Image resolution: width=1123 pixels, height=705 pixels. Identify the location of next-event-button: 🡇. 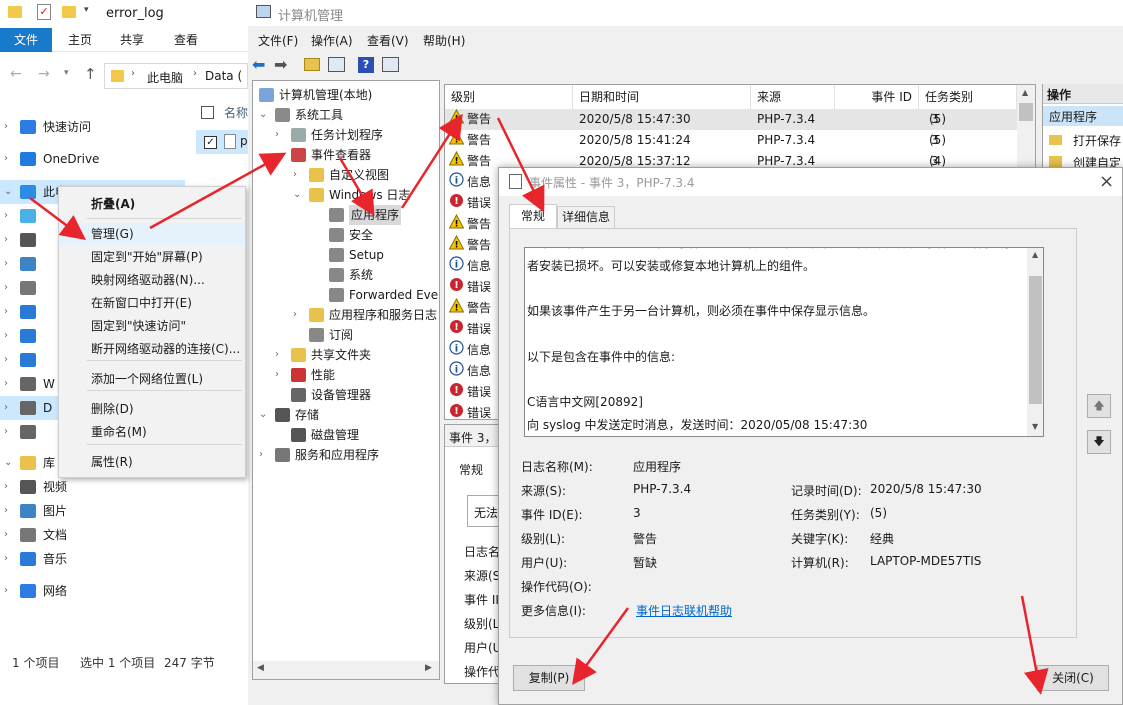
(1099, 442).